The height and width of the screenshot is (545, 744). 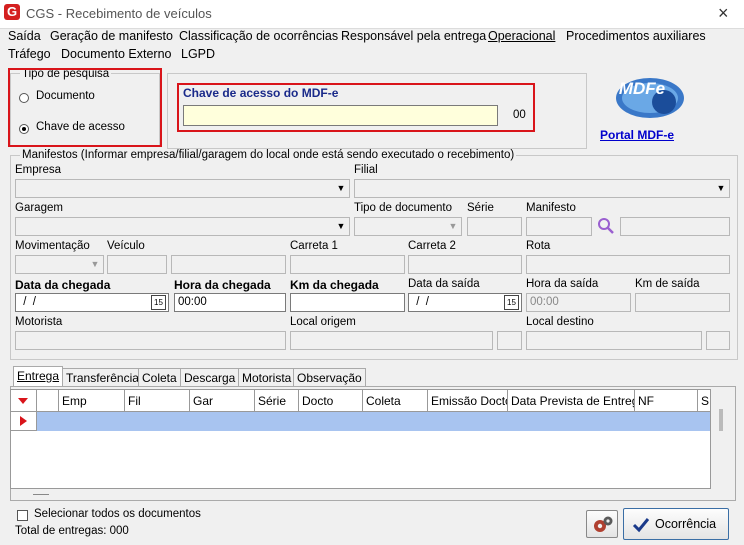 What do you see at coordinates (323, 322) in the screenshot?
I see `local-origem-label: Local origem` at bounding box center [323, 322].